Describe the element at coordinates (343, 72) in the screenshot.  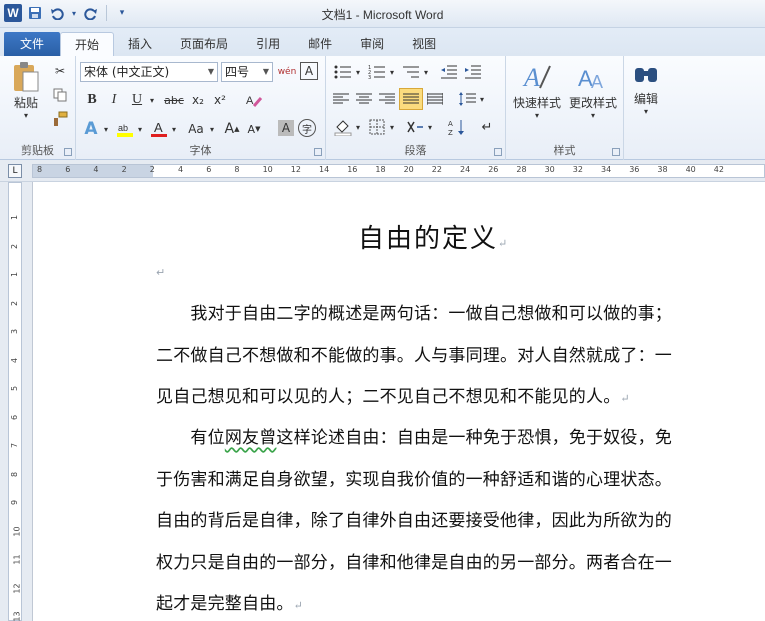
I see `bullets-icon` at that location.